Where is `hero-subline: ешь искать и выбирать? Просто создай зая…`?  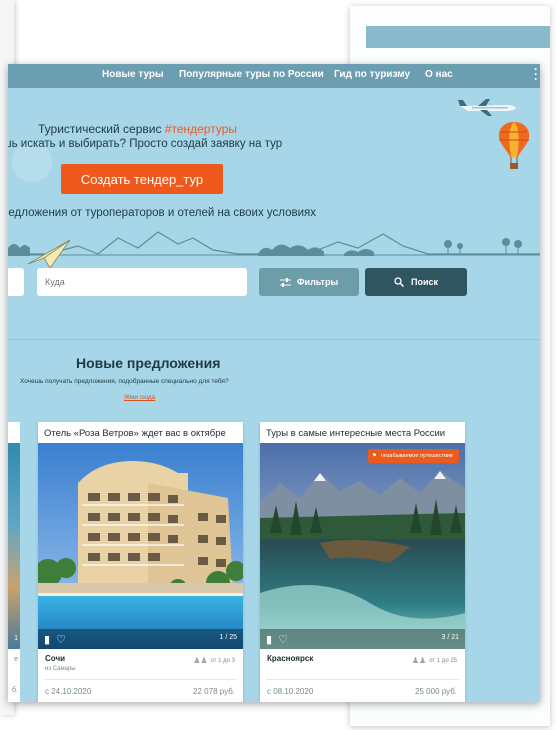
hero-subline: ешь искать и выбирать? Просто создай зая… is located at coordinates (145, 144).